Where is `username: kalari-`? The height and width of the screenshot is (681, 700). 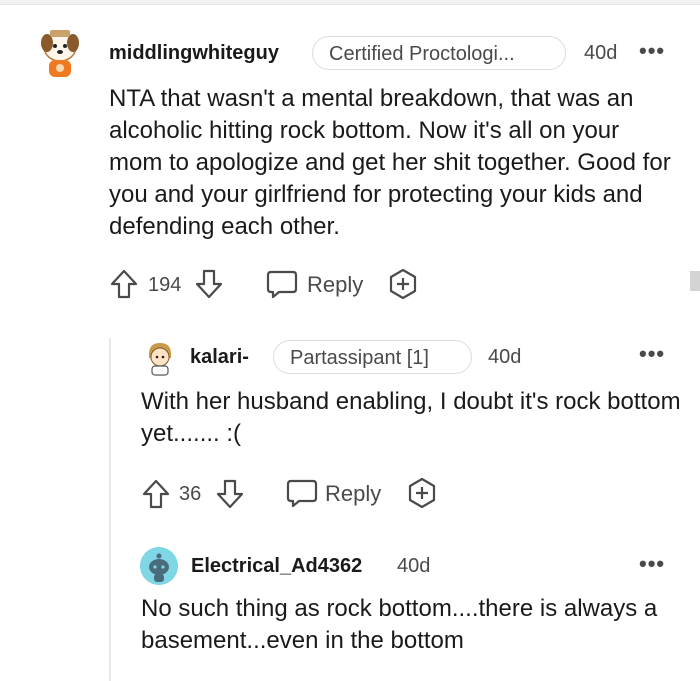
username: kalari- is located at coordinates (219, 357).